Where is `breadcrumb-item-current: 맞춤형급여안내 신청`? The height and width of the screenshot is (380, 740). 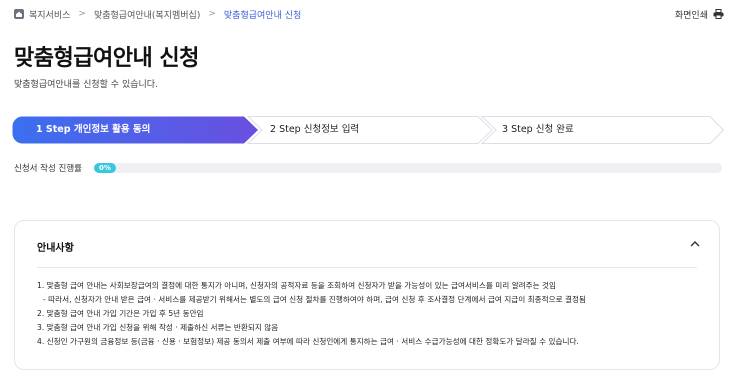
breadcrumb-item-current: 맞춤형급여안내 신청 is located at coordinates (262, 15).